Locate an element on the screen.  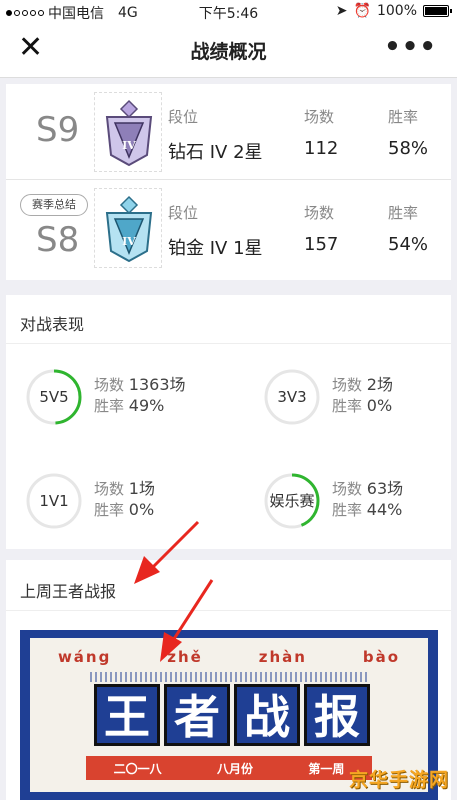
banner-ribbon: 二〇一八 八月份 第一周 is located at coordinates (229, 768).